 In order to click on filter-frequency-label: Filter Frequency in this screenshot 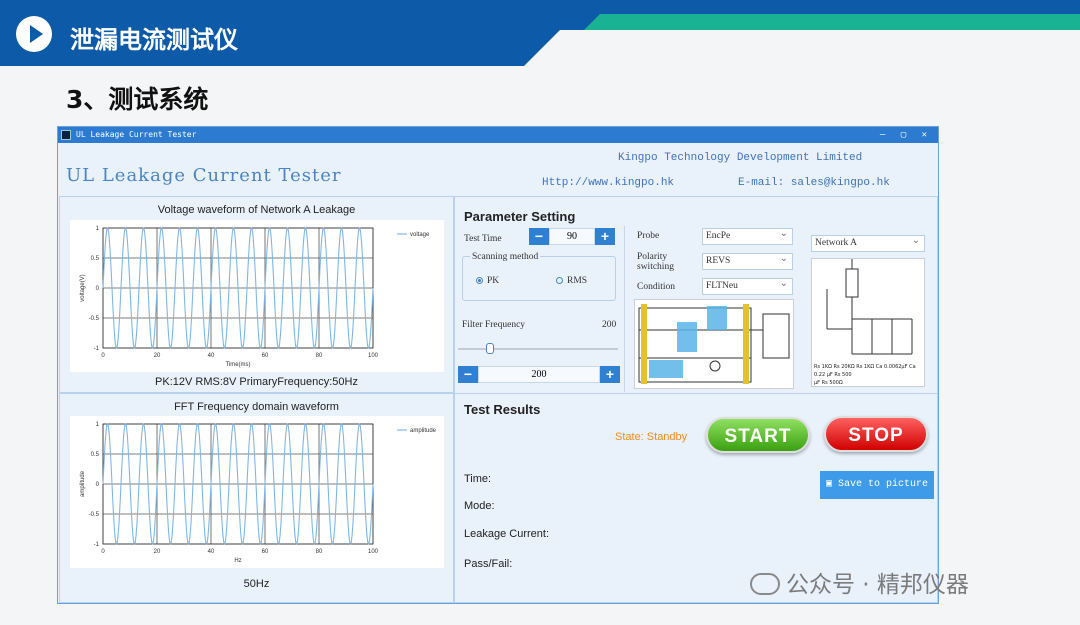, I will do `click(494, 325)`.